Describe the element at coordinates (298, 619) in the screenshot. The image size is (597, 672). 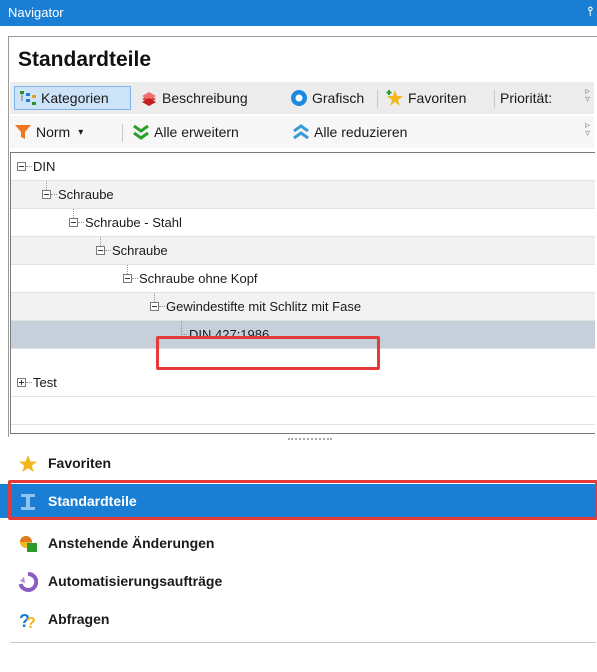
I see `nav-section-abfragen: ?? Abfragen` at that location.